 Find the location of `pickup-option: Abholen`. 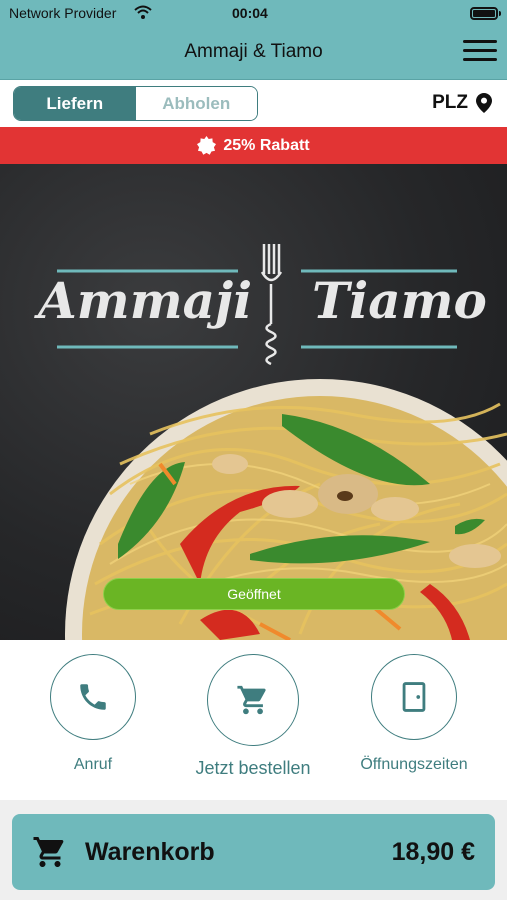

pickup-option: Abholen is located at coordinates (196, 103).